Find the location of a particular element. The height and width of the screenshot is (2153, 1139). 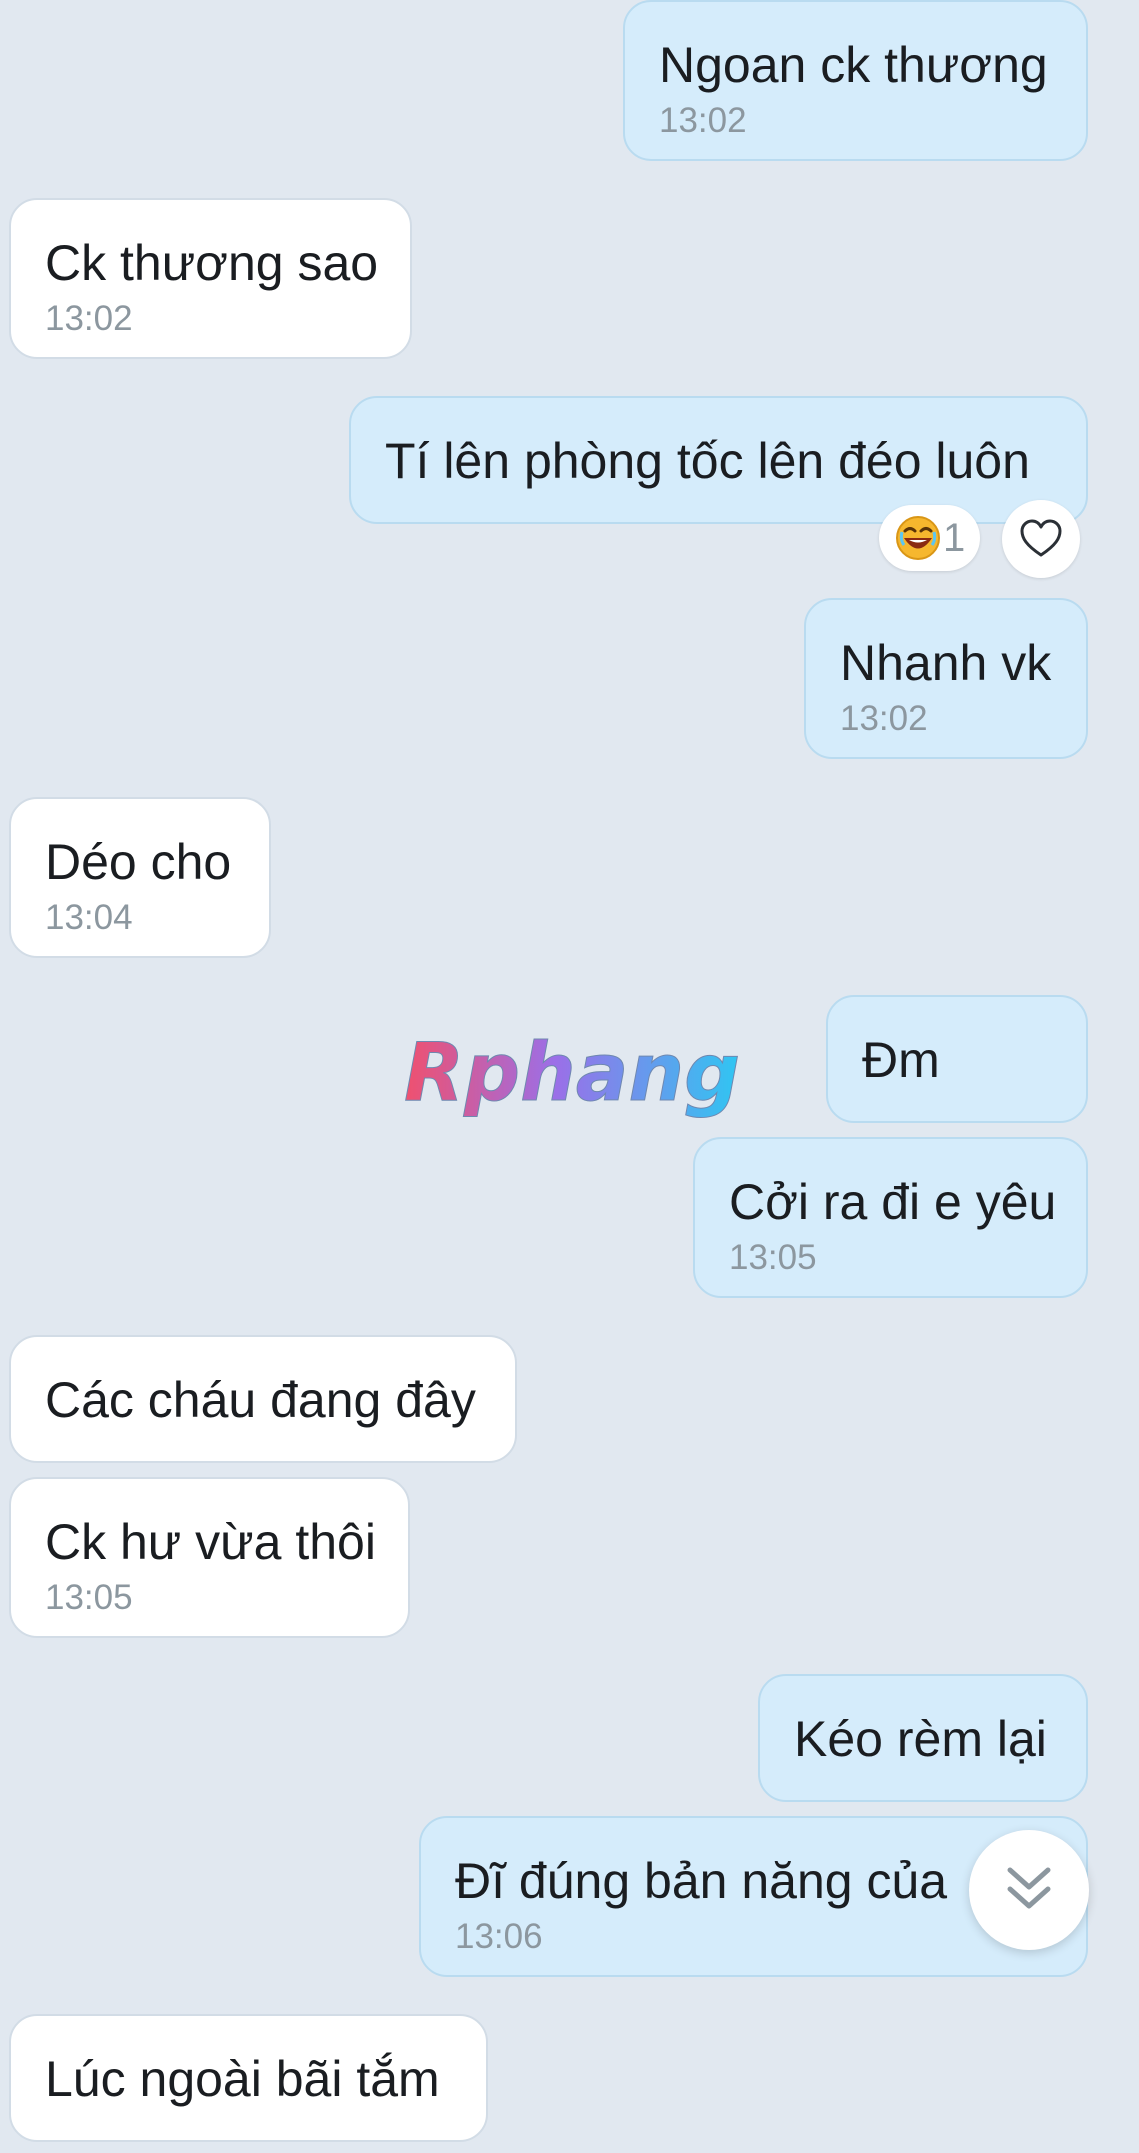

heart-icon is located at coordinates (1041, 538).